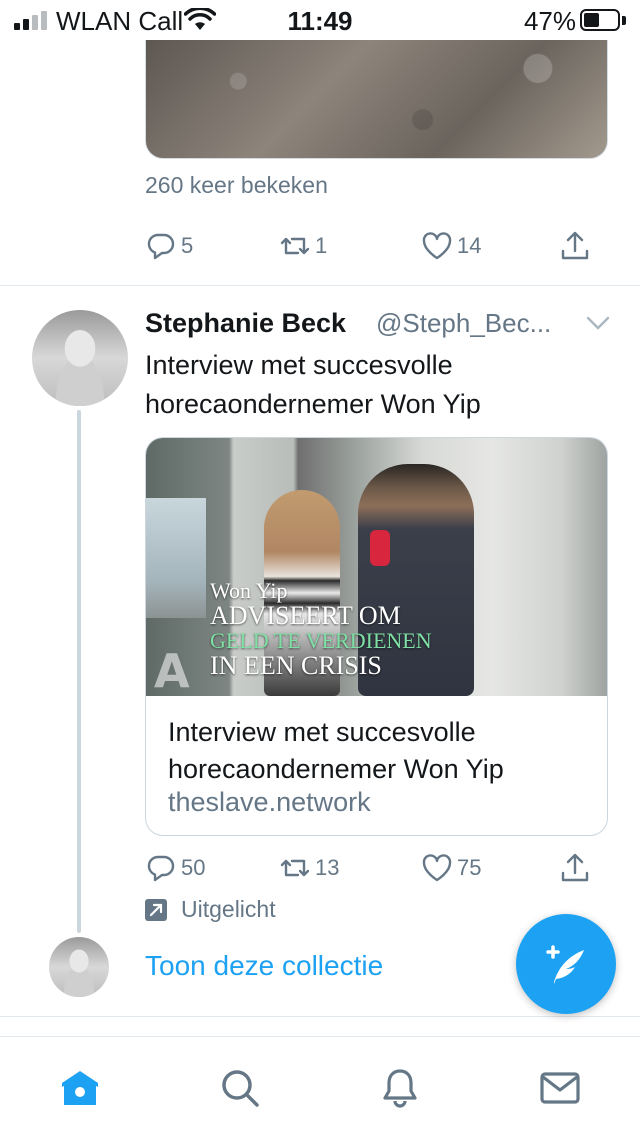 The width and height of the screenshot is (640, 1136). What do you see at coordinates (80, 358) in the screenshot?
I see `avatar` at bounding box center [80, 358].